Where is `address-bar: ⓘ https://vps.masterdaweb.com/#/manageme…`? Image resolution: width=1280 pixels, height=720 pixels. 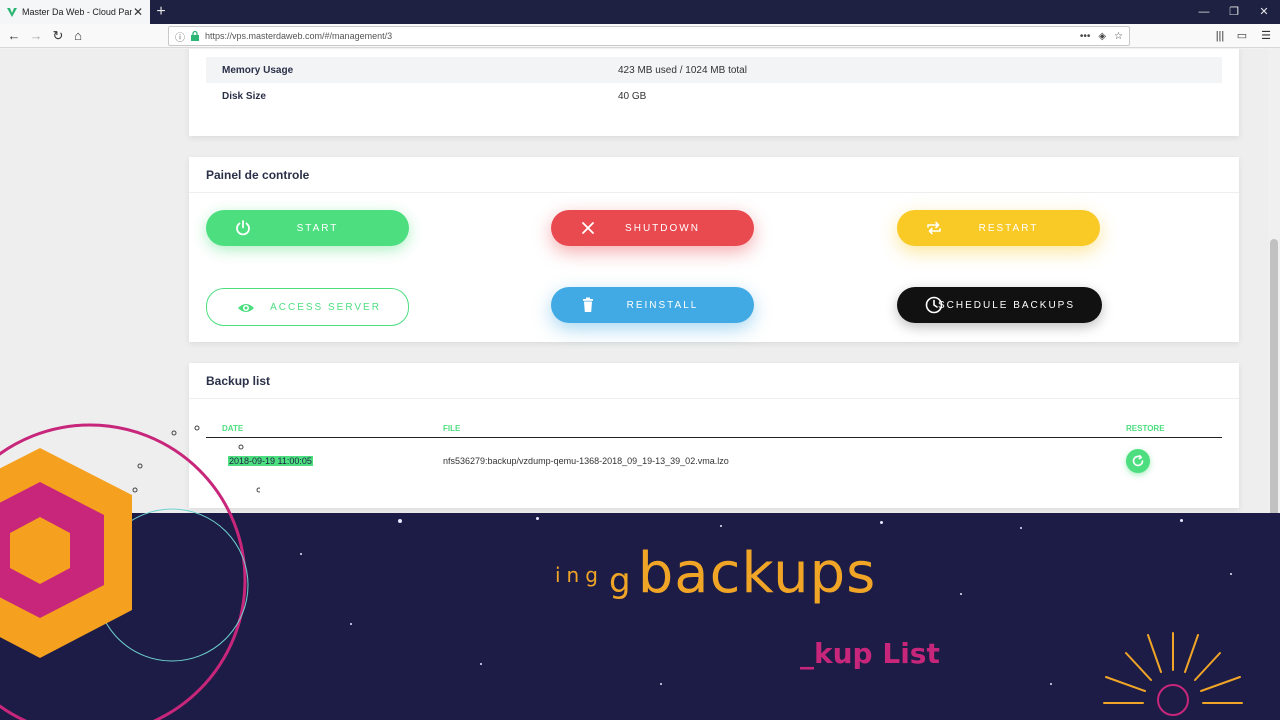 address-bar: ⓘ https://vps.masterdaweb.com/#/manageme… is located at coordinates (649, 36).